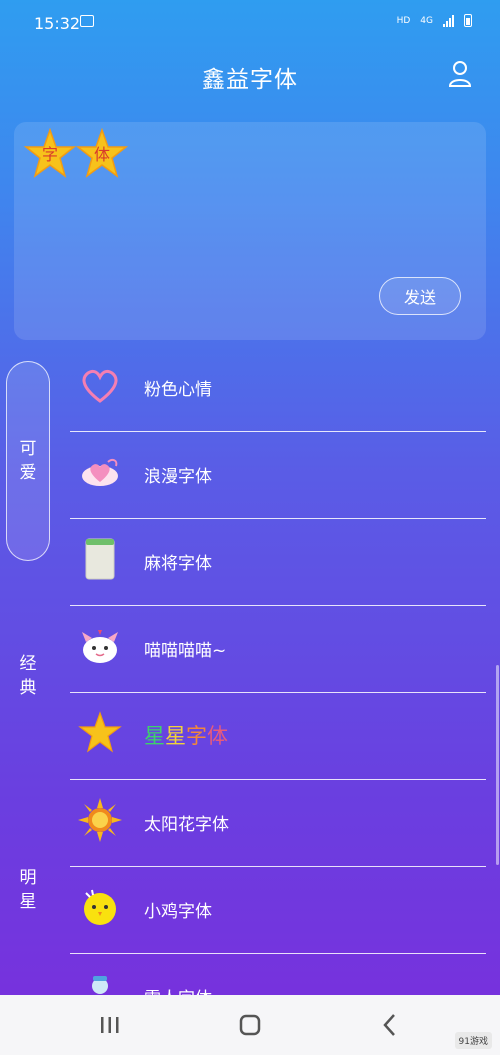  Describe the element at coordinates (390, 1025) in the screenshot. I see `back-icon` at that location.